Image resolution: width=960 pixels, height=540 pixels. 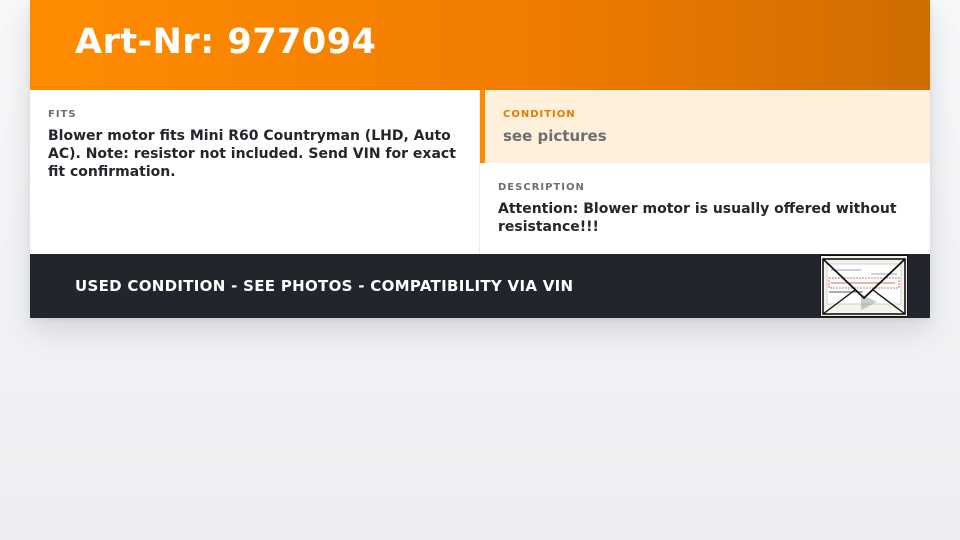 What do you see at coordinates (541, 187) in the screenshot?
I see `description-label: DESCRIPTION` at bounding box center [541, 187].